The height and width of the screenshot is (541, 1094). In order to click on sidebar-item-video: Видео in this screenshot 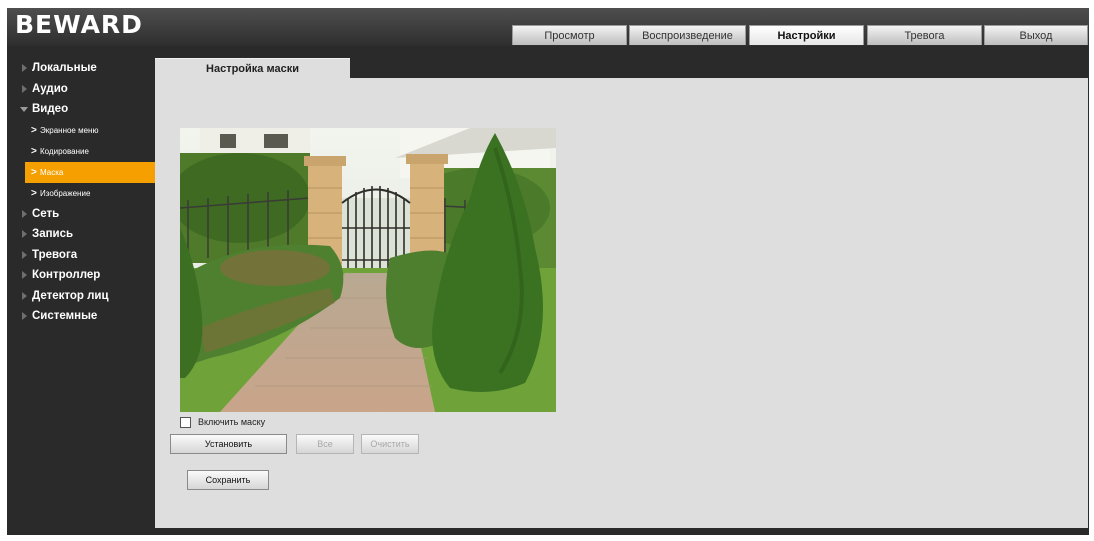, I will do `click(81, 109)`.